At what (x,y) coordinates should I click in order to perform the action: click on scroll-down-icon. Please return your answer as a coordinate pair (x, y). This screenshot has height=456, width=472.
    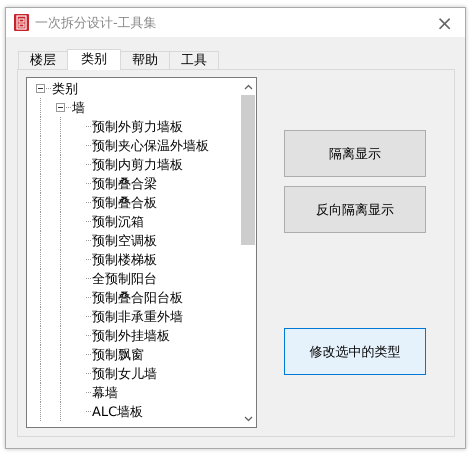
    Looking at the image, I should click on (248, 419).